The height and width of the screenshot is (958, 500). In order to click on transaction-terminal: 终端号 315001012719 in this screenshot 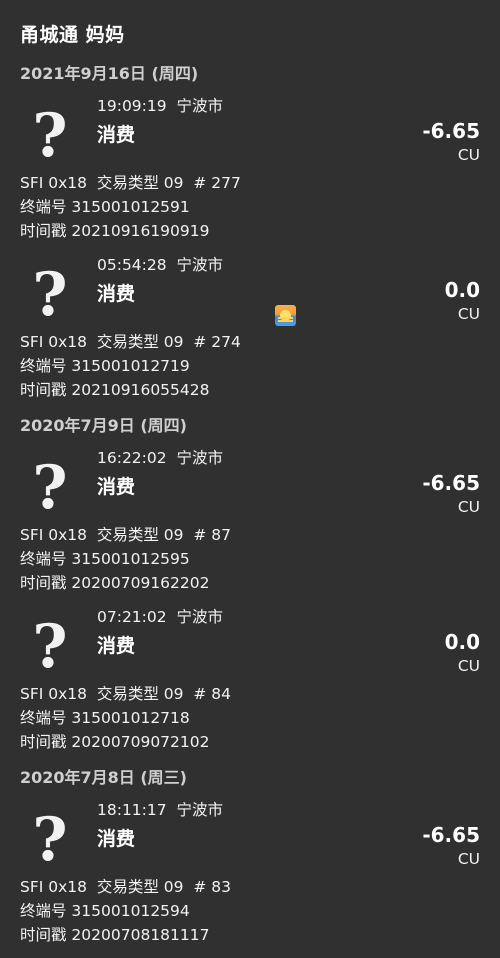, I will do `click(105, 366)`.